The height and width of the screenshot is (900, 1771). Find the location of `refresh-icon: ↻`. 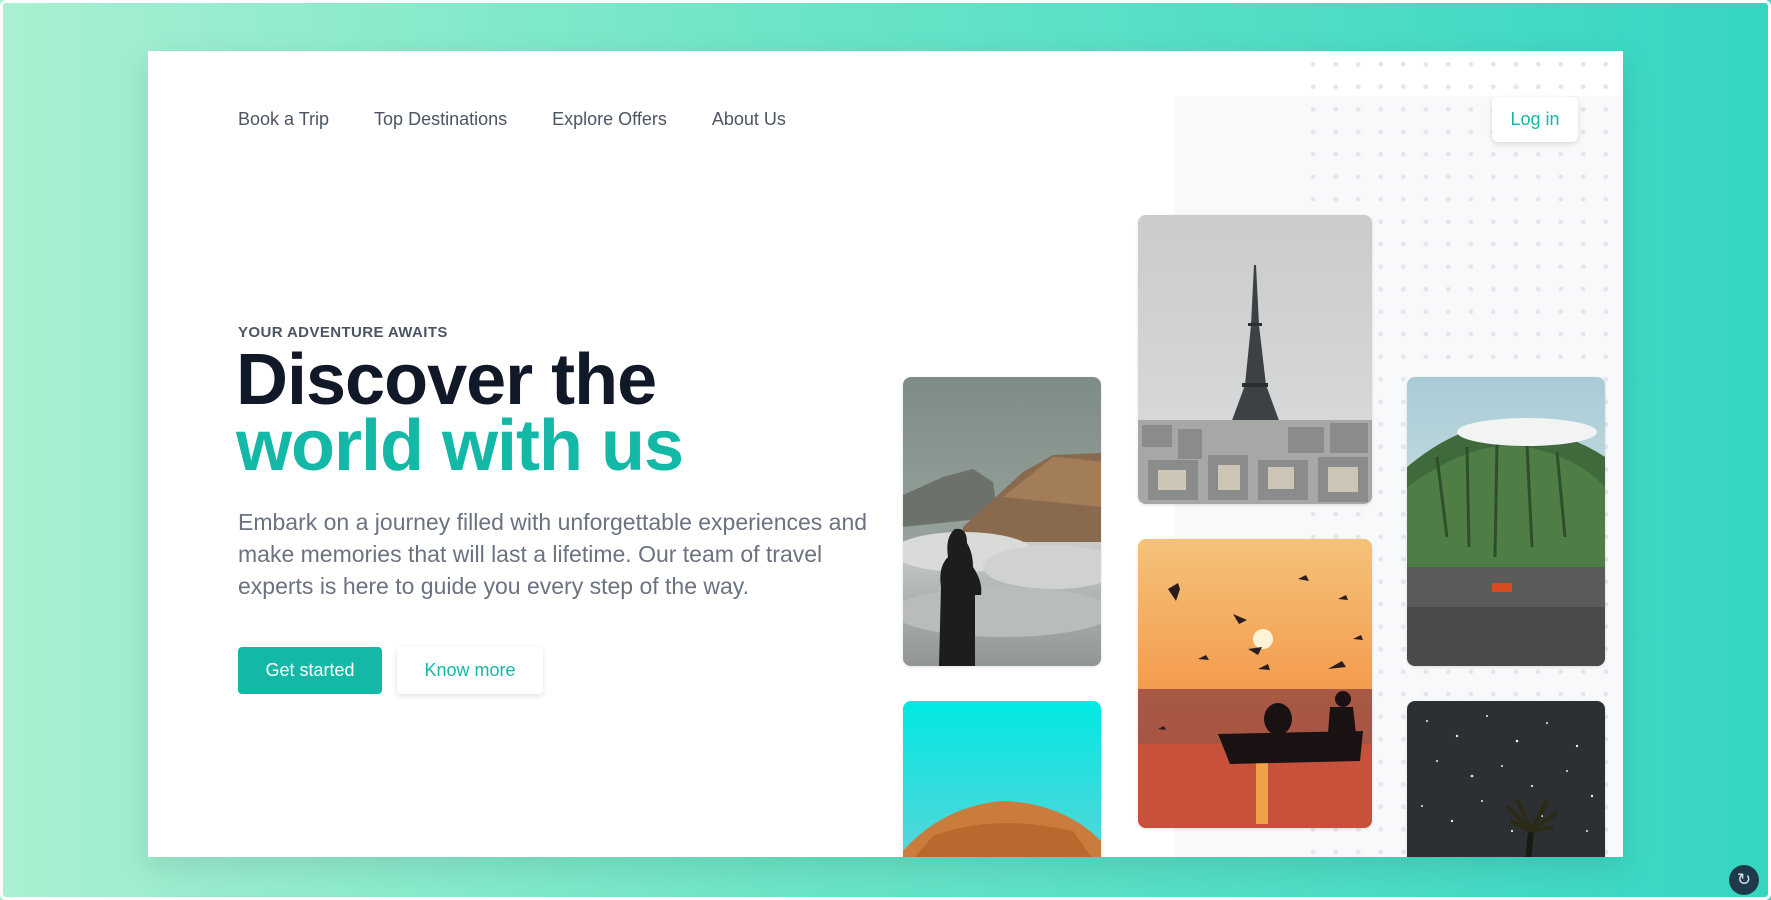

refresh-icon: ↻ is located at coordinates (1744, 880).